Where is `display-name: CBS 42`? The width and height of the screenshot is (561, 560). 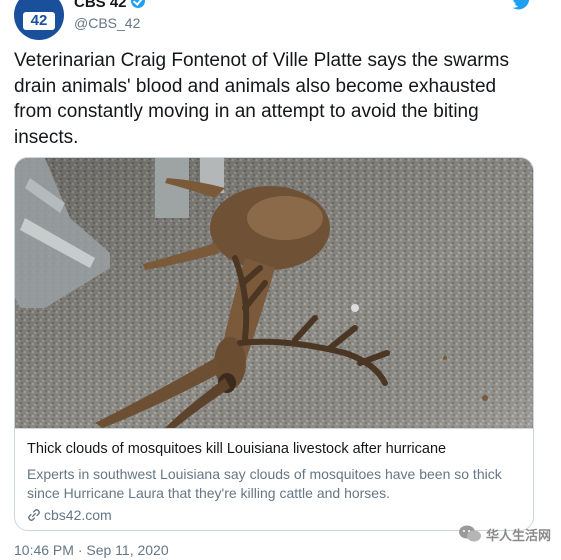
display-name: CBS 42 is located at coordinates (100, 5).